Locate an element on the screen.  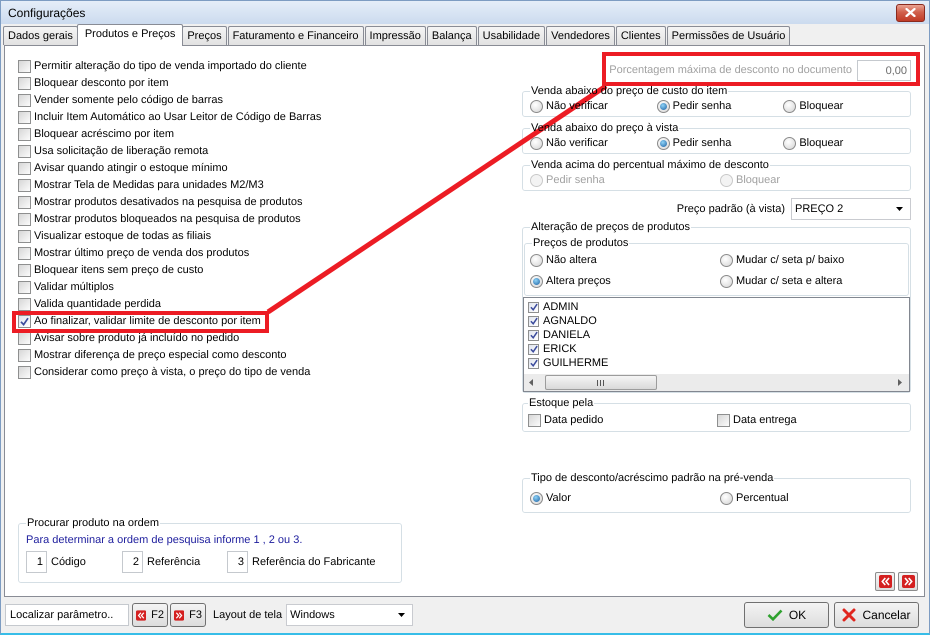
checkbox-label: Mostrar último preço de venda dos produtos is located at coordinates (142, 253).